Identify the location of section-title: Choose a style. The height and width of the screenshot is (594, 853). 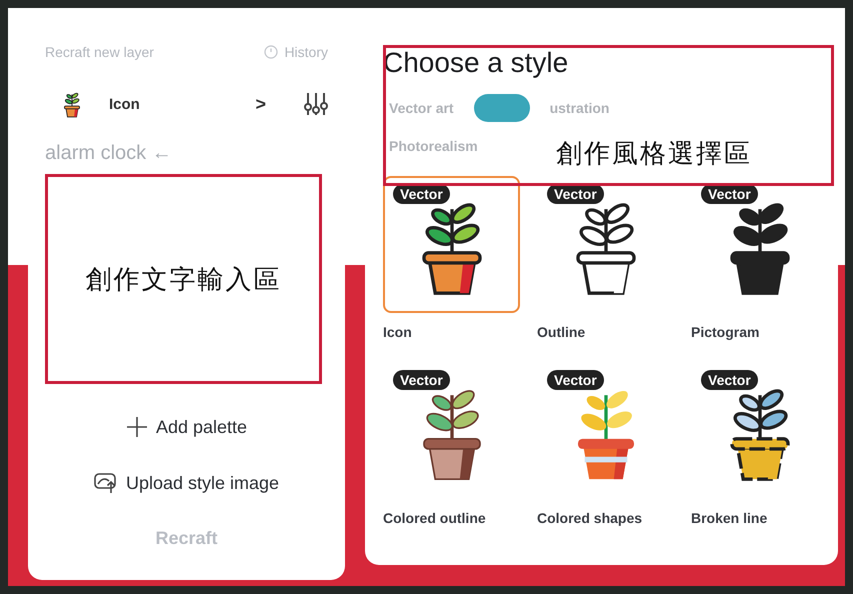
(476, 63).